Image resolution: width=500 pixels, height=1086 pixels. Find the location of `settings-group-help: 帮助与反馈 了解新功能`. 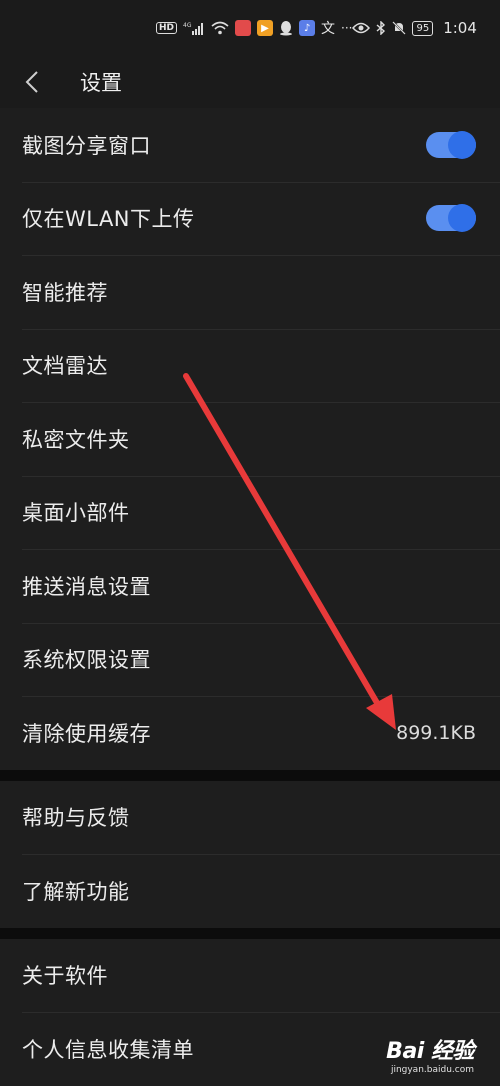

settings-group-help: 帮助与反馈 了解新功能 is located at coordinates (250, 854).